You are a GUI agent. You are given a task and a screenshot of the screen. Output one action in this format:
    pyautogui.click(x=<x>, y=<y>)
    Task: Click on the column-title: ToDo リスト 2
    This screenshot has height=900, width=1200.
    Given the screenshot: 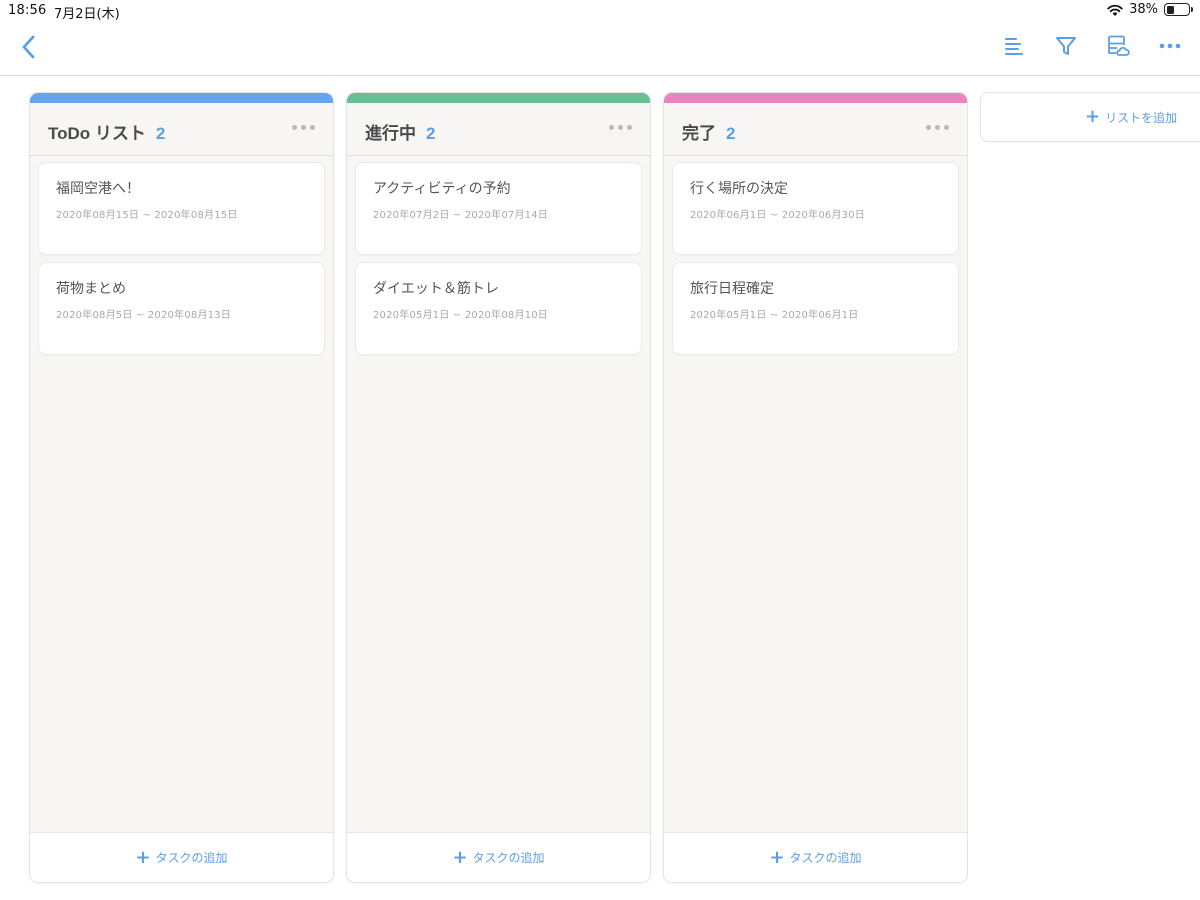 What is the action you would take?
    pyautogui.click(x=106, y=131)
    